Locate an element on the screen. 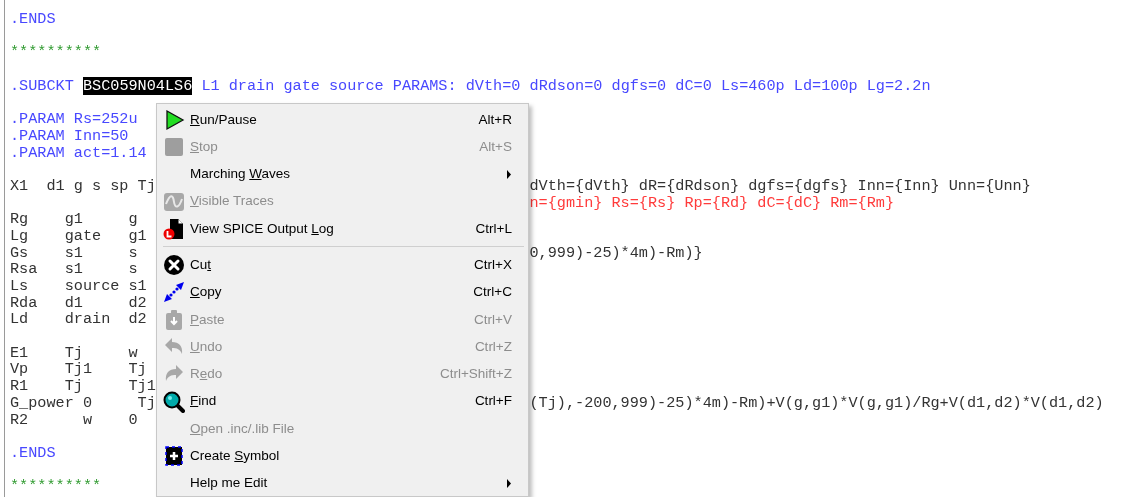  code-text: Ls source s1 is located at coordinates (78, 286).